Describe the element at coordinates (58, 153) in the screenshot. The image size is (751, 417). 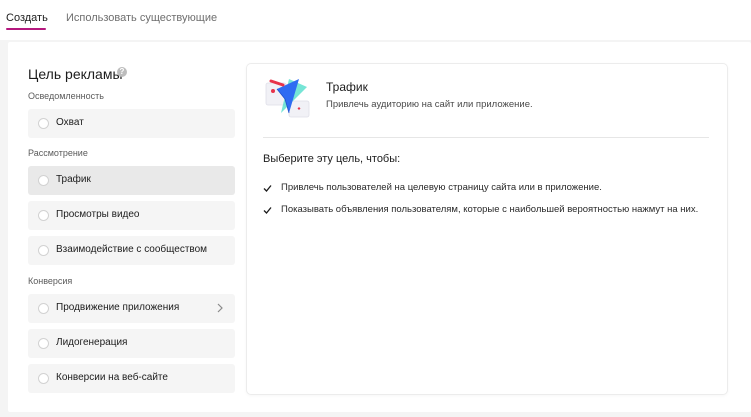
I see `section-label-consideration: Рассмотрение` at that location.